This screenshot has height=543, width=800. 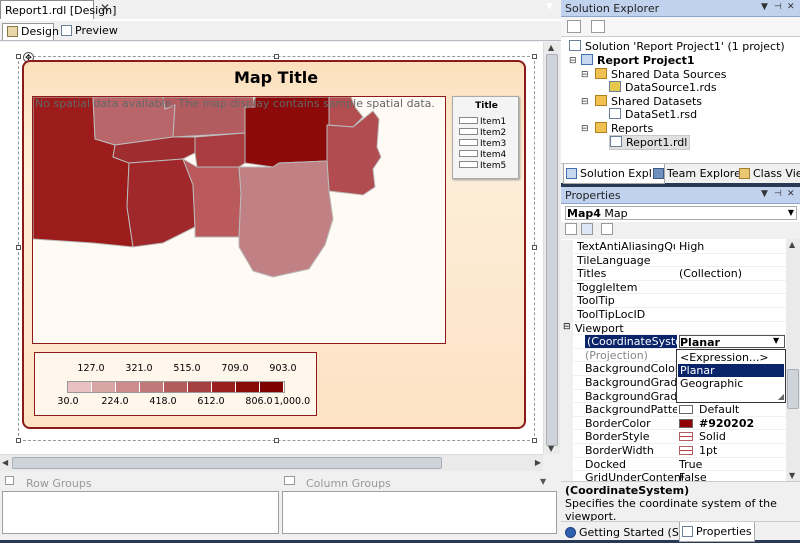 What do you see at coordinates (224, 387) in the screenshot?
I see `color-scale-swatch` at bounding box center [224, 387].